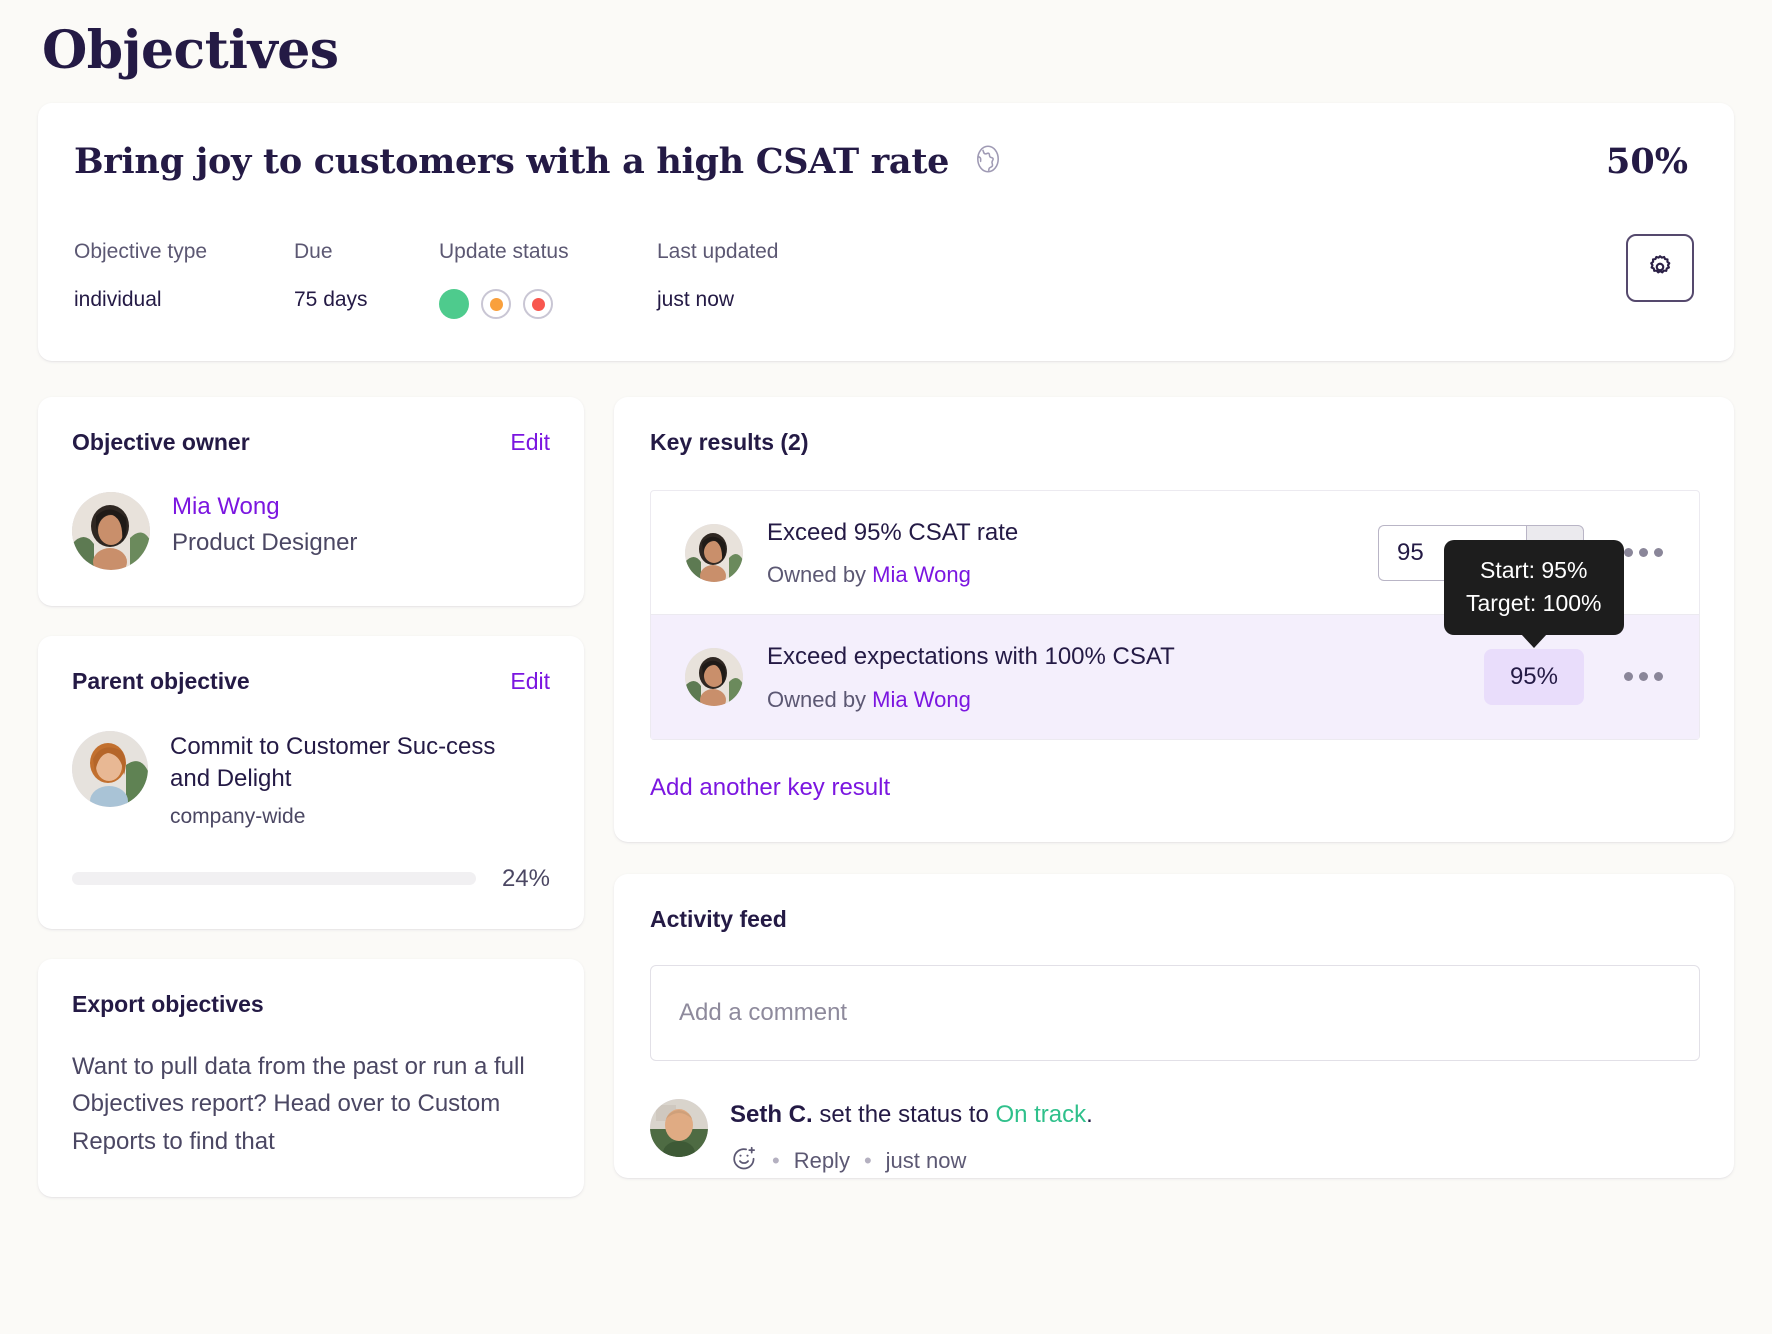 The height and width of the screenshot is (1334, 1772). I want to click on status-dot-at-risk, so click(496, 304).